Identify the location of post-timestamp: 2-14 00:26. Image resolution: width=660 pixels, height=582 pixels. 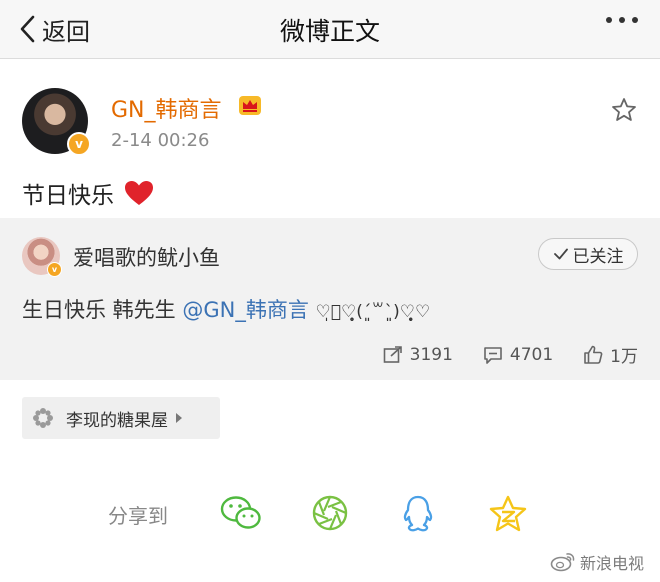
(160, 140).